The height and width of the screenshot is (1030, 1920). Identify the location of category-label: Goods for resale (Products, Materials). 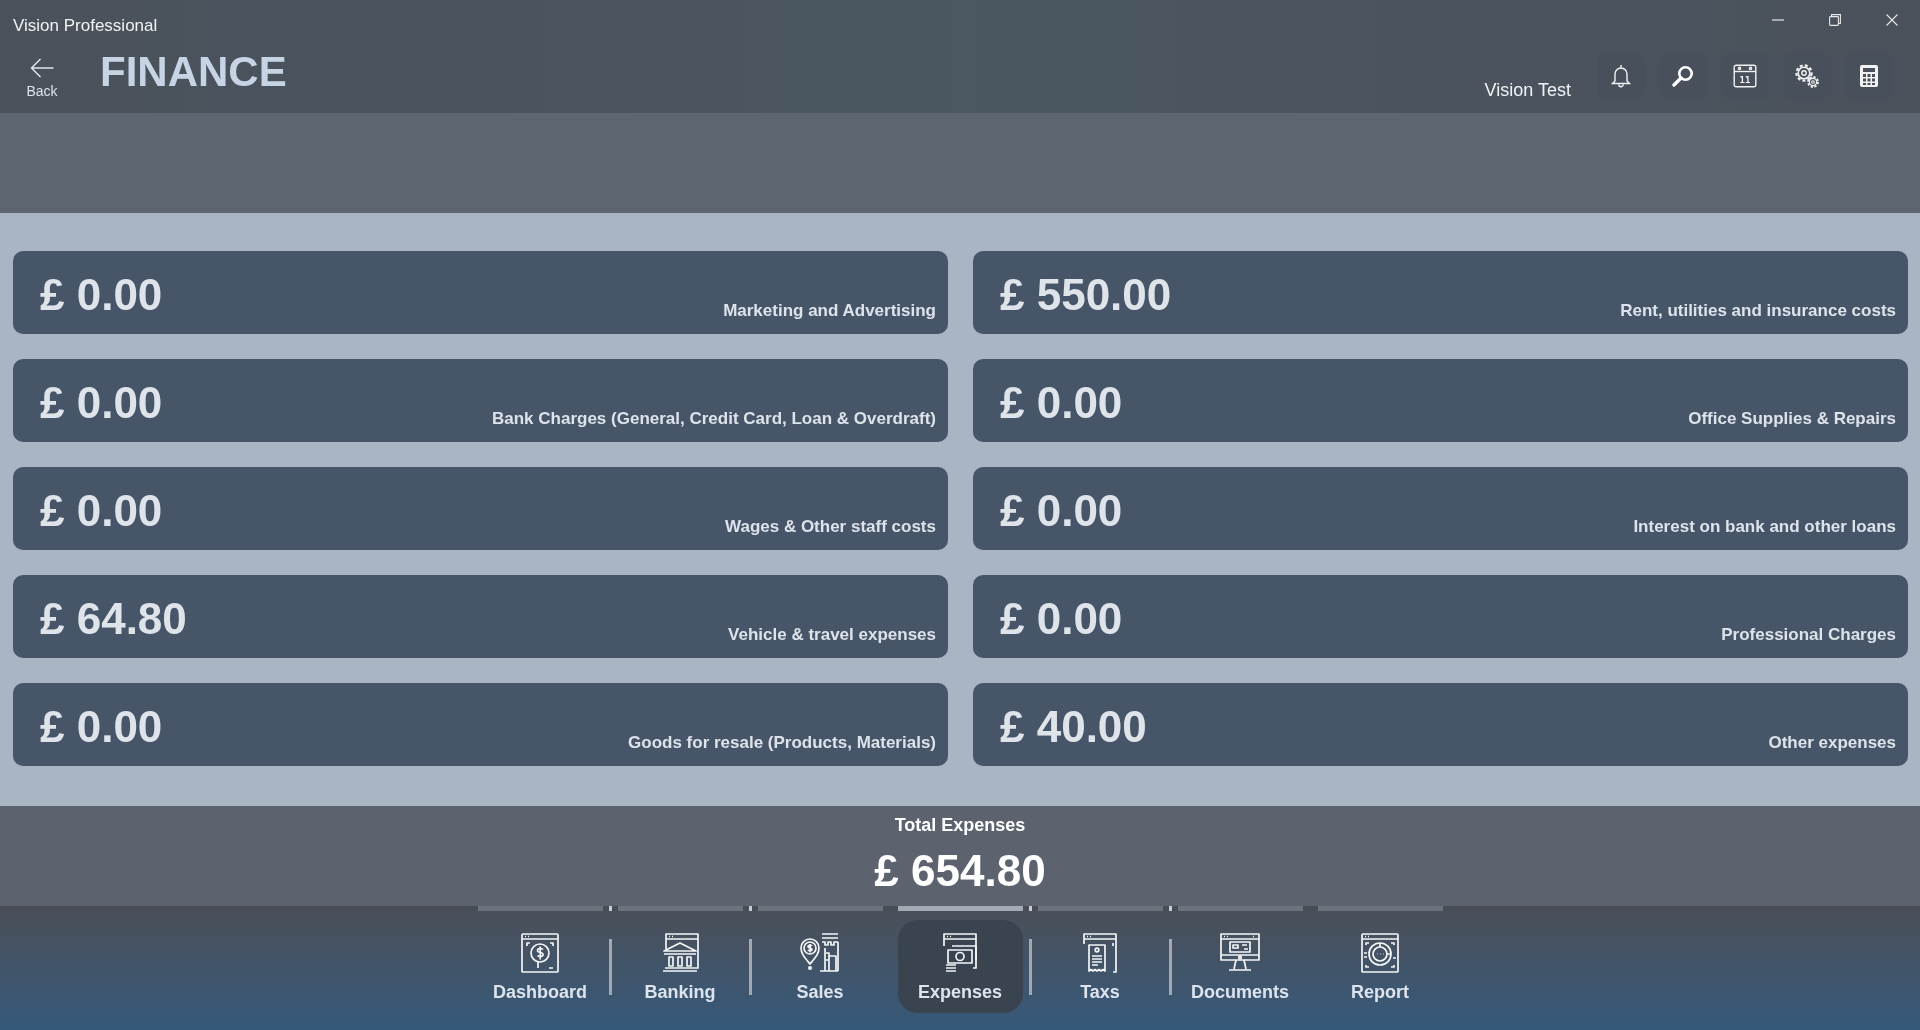
(782, 743).